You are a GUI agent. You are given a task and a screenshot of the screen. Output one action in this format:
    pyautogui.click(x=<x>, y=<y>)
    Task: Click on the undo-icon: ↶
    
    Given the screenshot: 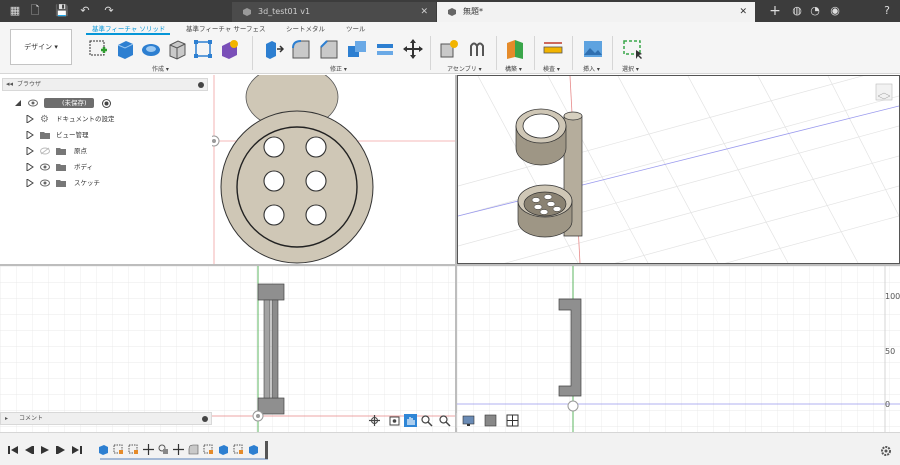 What is the action you would take?
    pyautogui.click(x=85, y=11)
    